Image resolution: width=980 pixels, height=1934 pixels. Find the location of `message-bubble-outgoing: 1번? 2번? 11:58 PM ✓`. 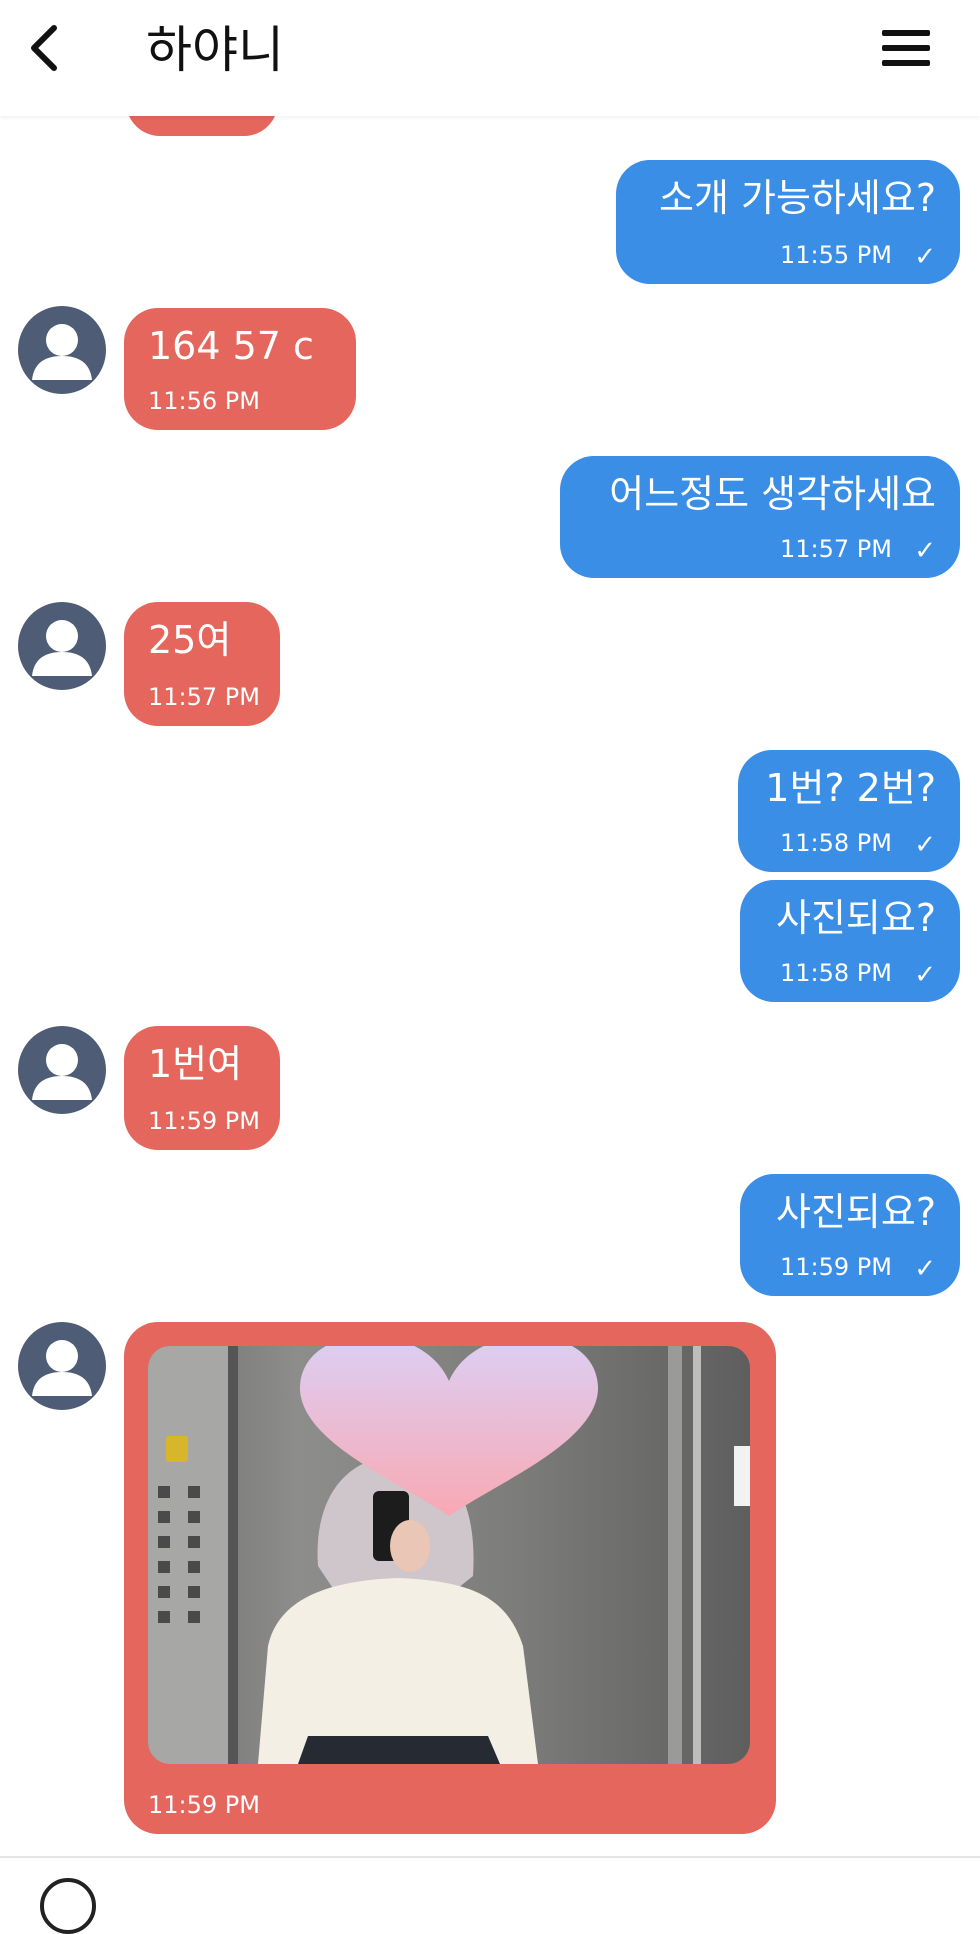

message-bubble-outgoing: 1번? 2번? 11:58 PM ✓ is located at coordinates (849, 811).